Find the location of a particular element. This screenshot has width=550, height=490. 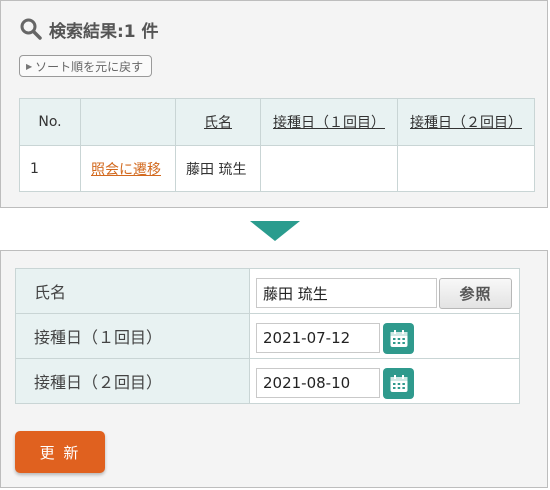

down-arrow-icon is located at coordinates (275, 231).